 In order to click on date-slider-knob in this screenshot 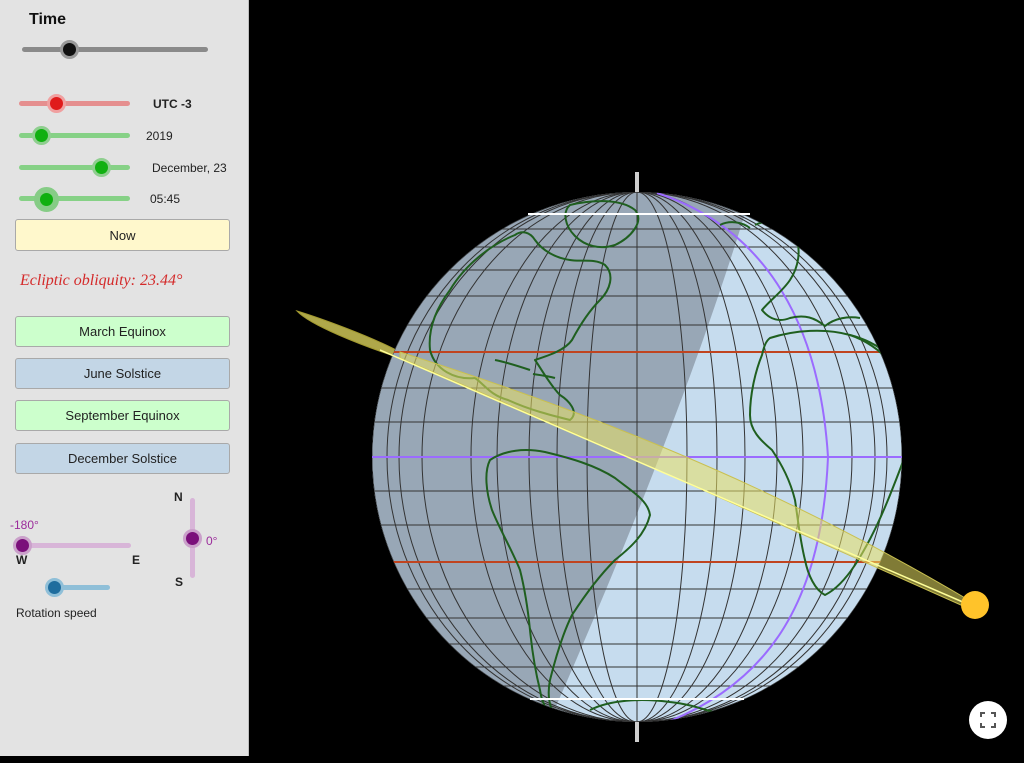, I will do `click(101, 167)`.